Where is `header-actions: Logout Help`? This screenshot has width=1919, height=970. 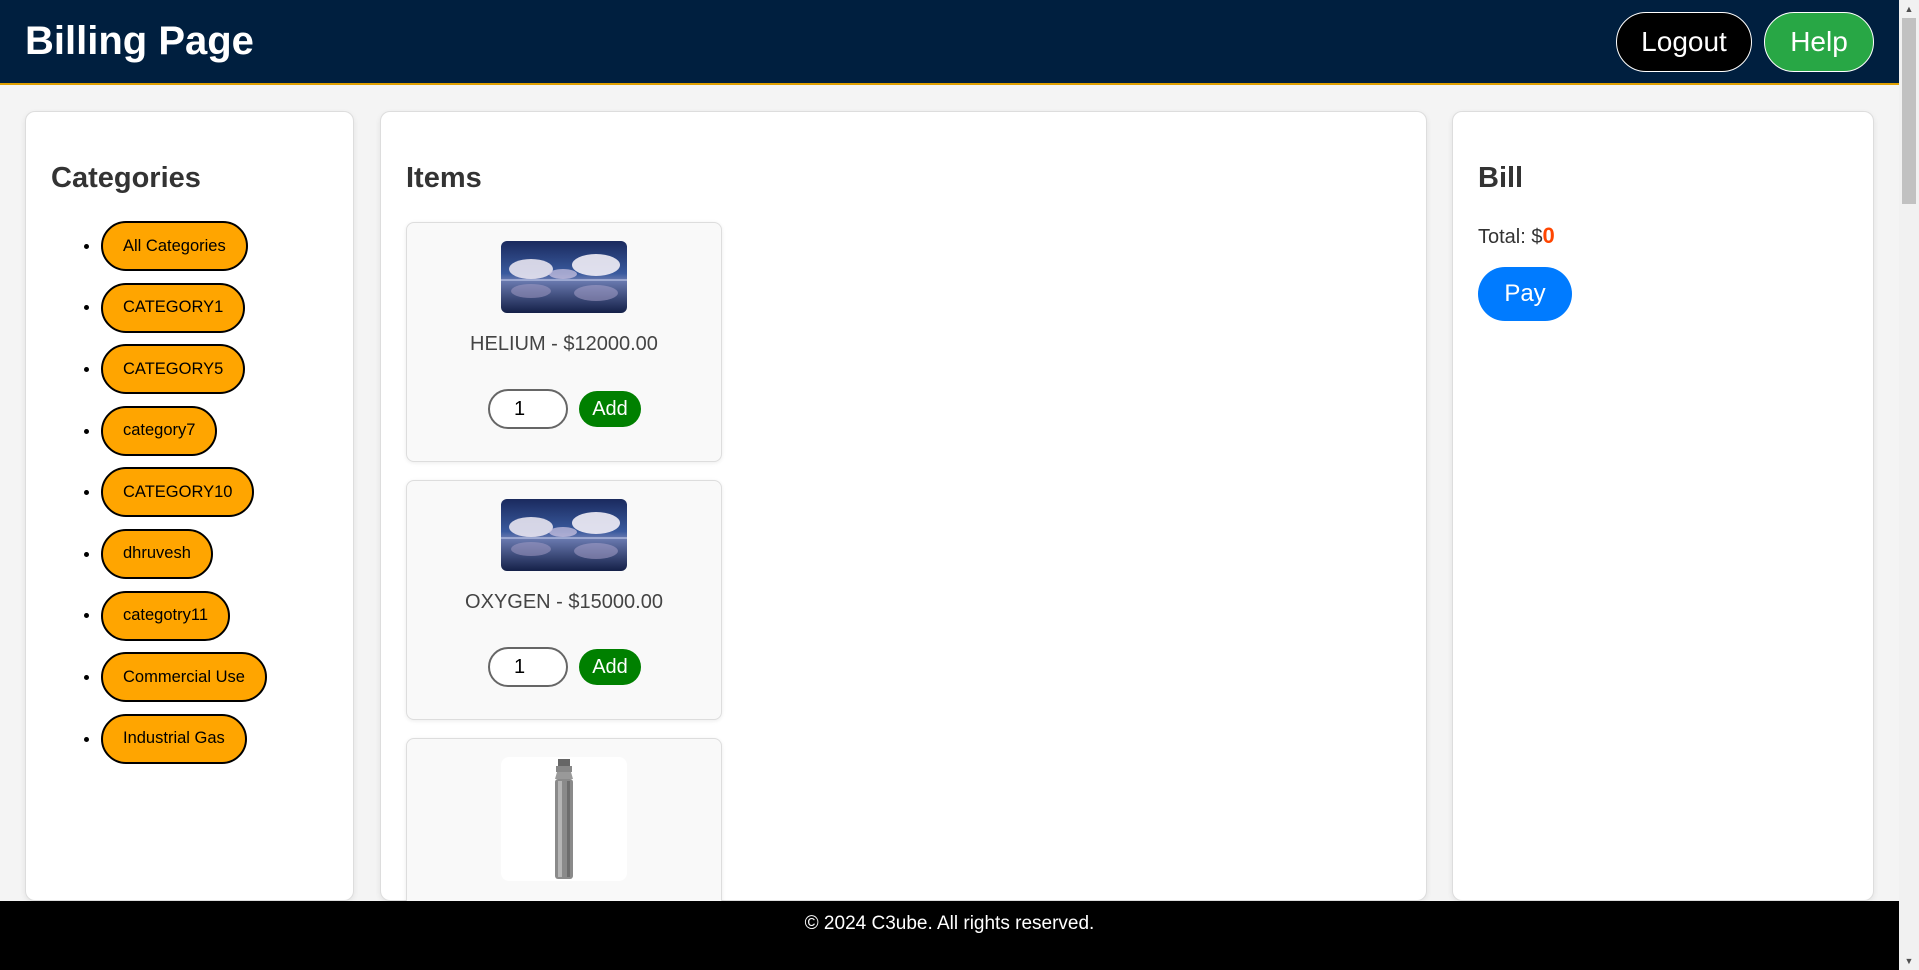 header-actions: Logout Help is located at coordinates (1745, 41).